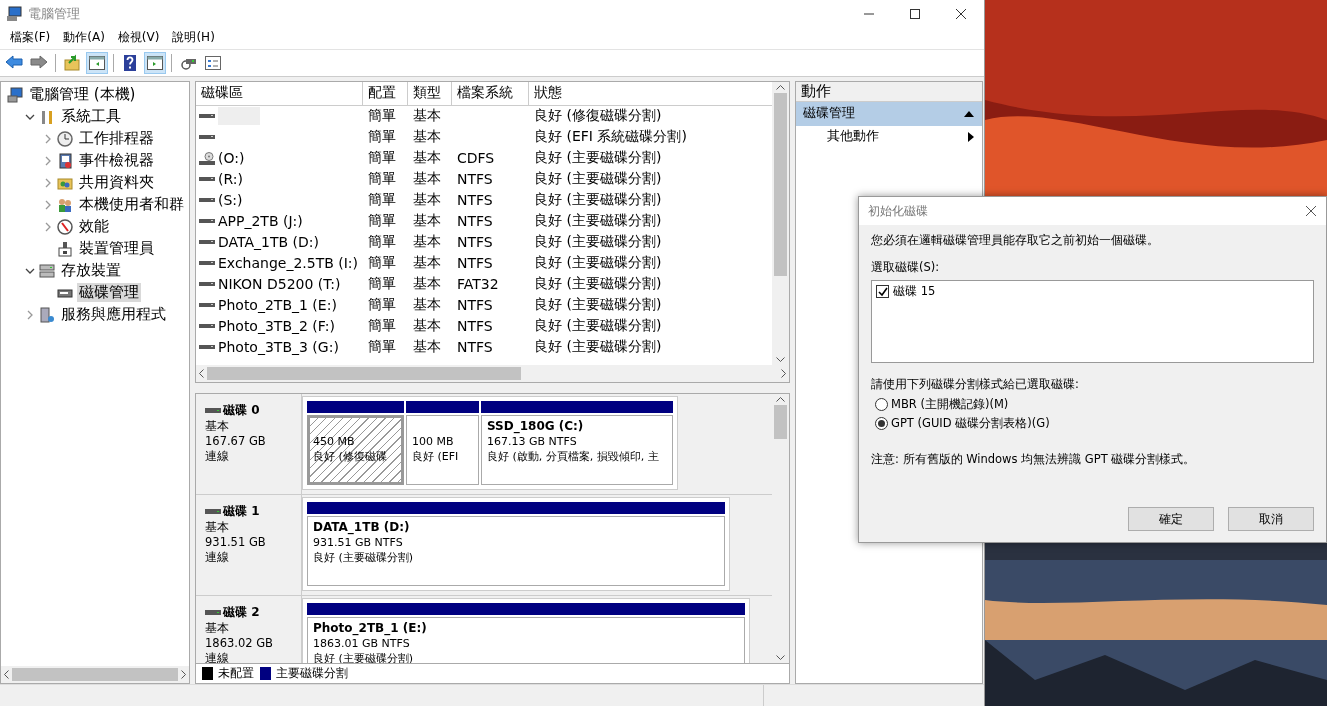 The height and width of the screenshot is (706, 1327). I want to click on partition: Photo_2TB_1 (E:) 1863.01 GB NTFS 良好 (主要磁碟分割), so click(526, 639).